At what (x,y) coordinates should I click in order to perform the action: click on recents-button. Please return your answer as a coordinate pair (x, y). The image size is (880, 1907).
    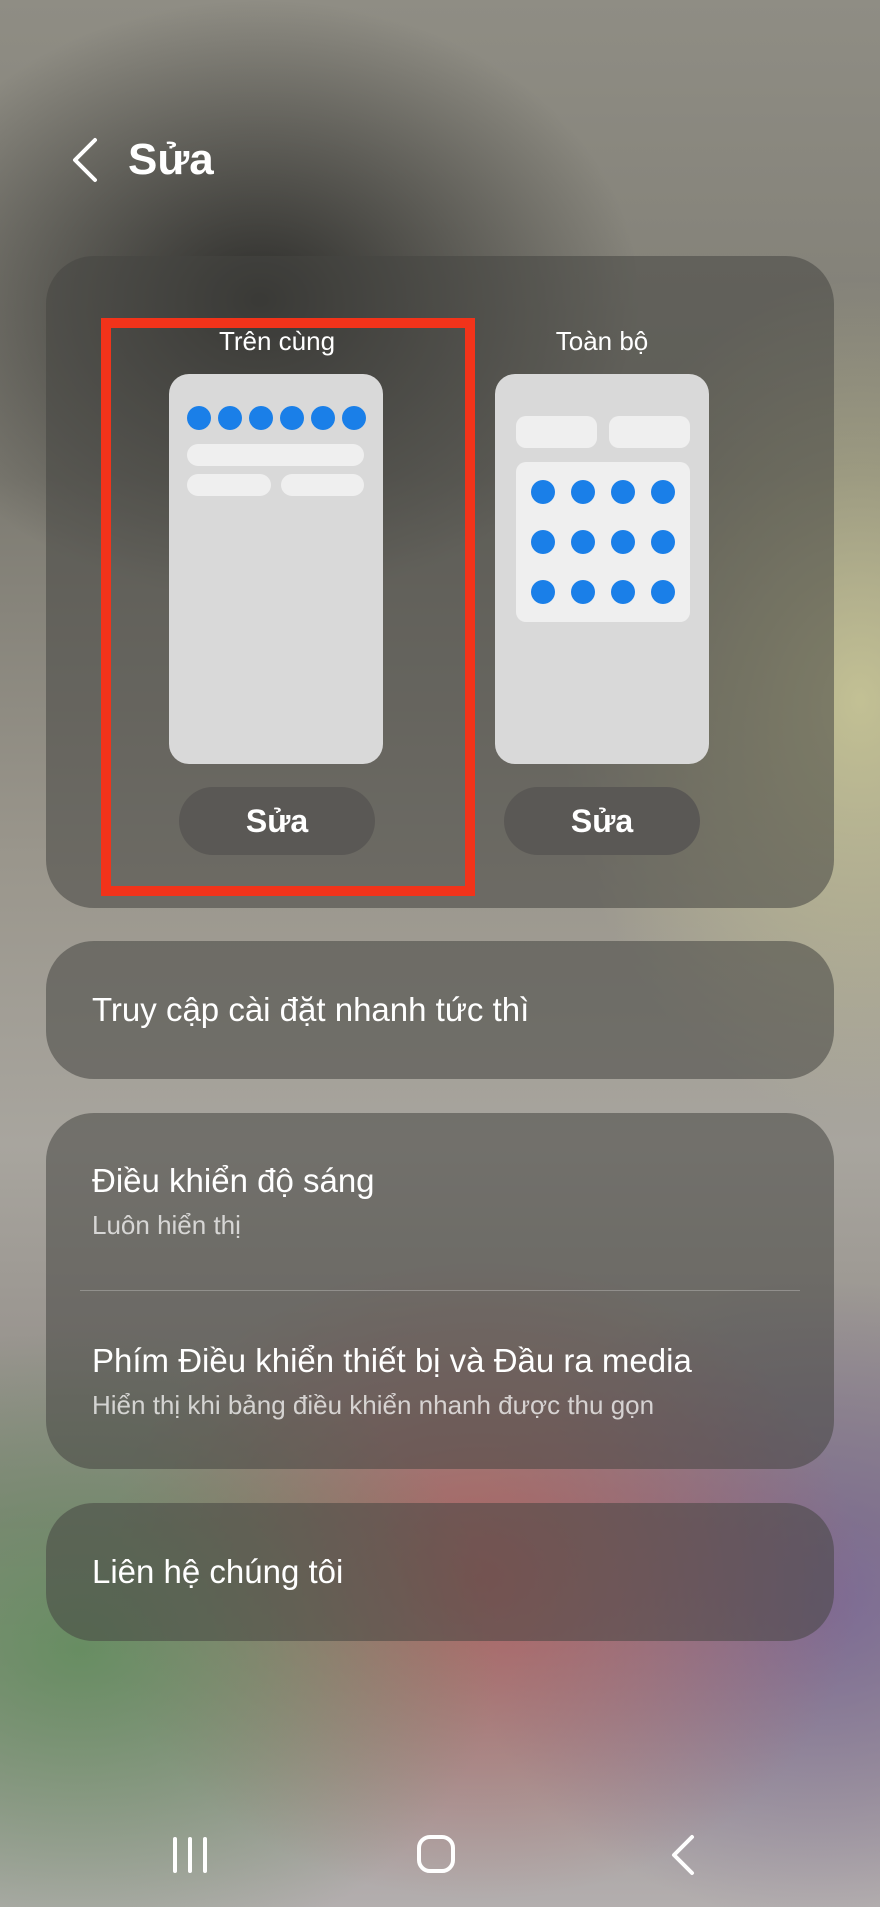
    Looking at the image, I should click on (190, 1857).